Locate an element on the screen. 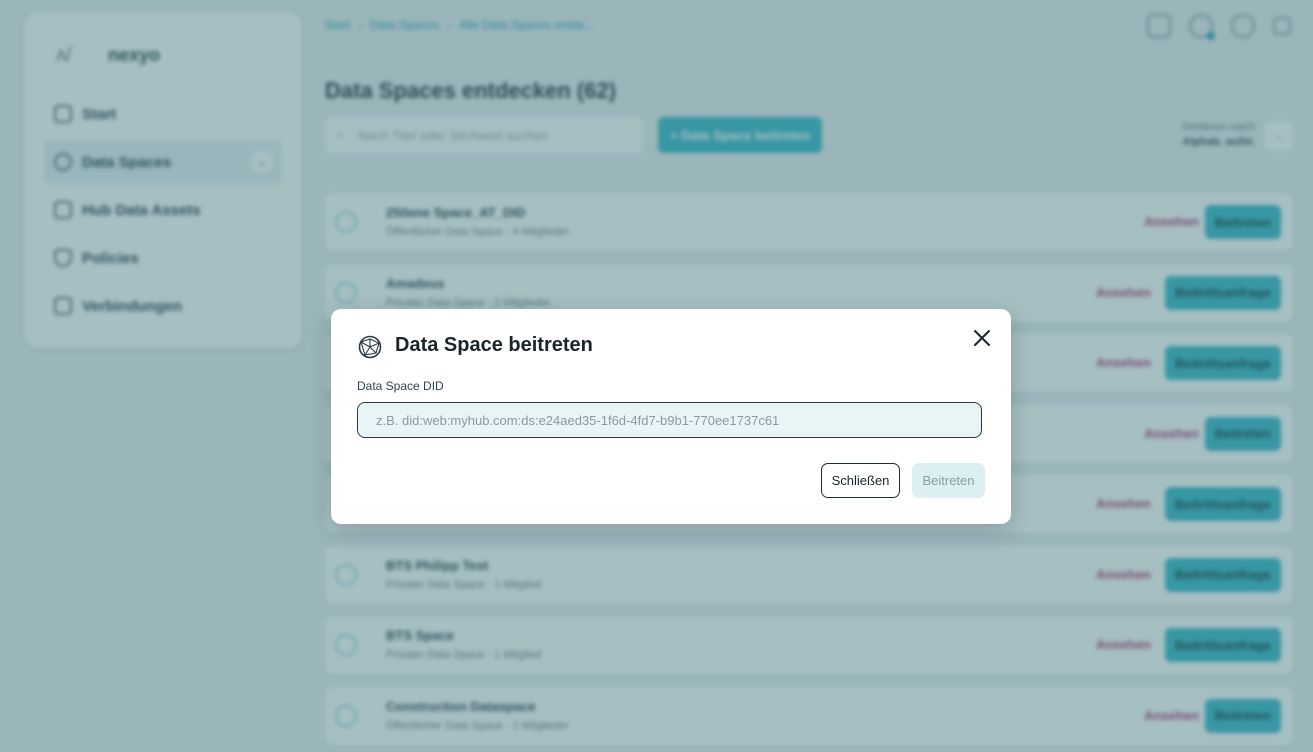 The height and width of the screenshot is (752, 1313). close-button: Schließen is located at coordinates (860, 480).